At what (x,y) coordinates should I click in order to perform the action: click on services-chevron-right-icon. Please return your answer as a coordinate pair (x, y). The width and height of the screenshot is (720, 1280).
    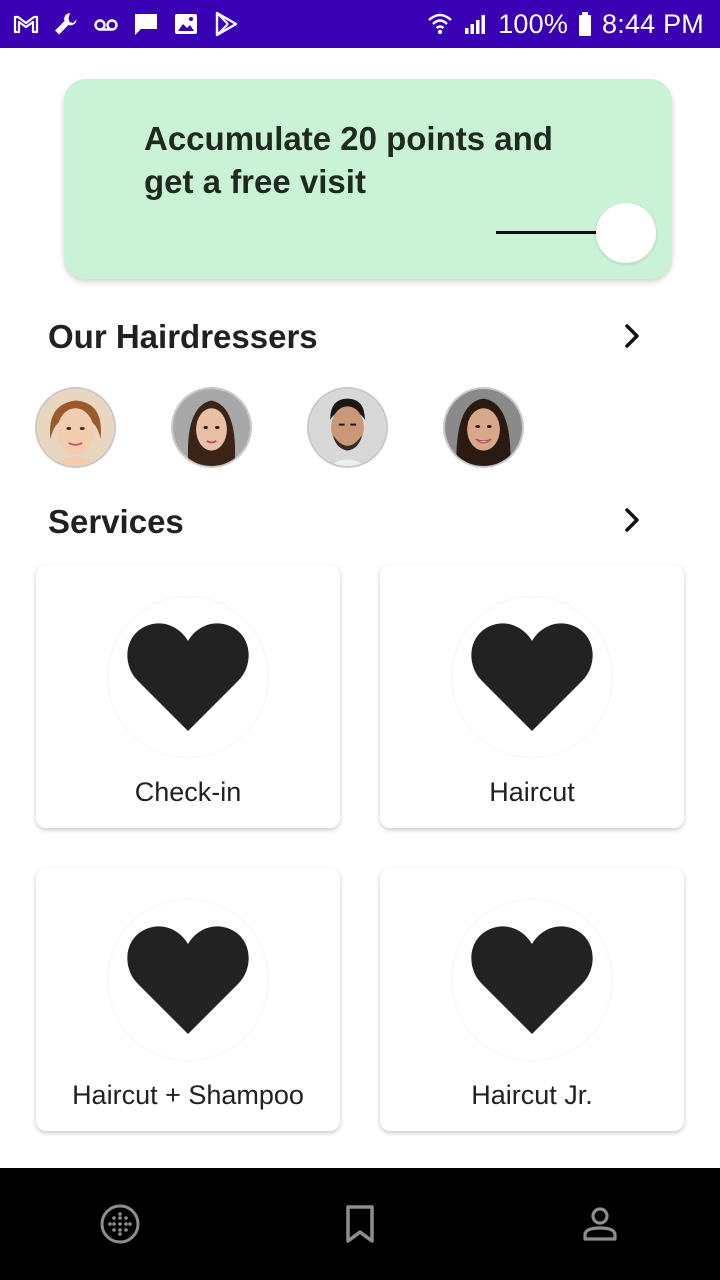
    Looking at the image, I should click on (632, 520).